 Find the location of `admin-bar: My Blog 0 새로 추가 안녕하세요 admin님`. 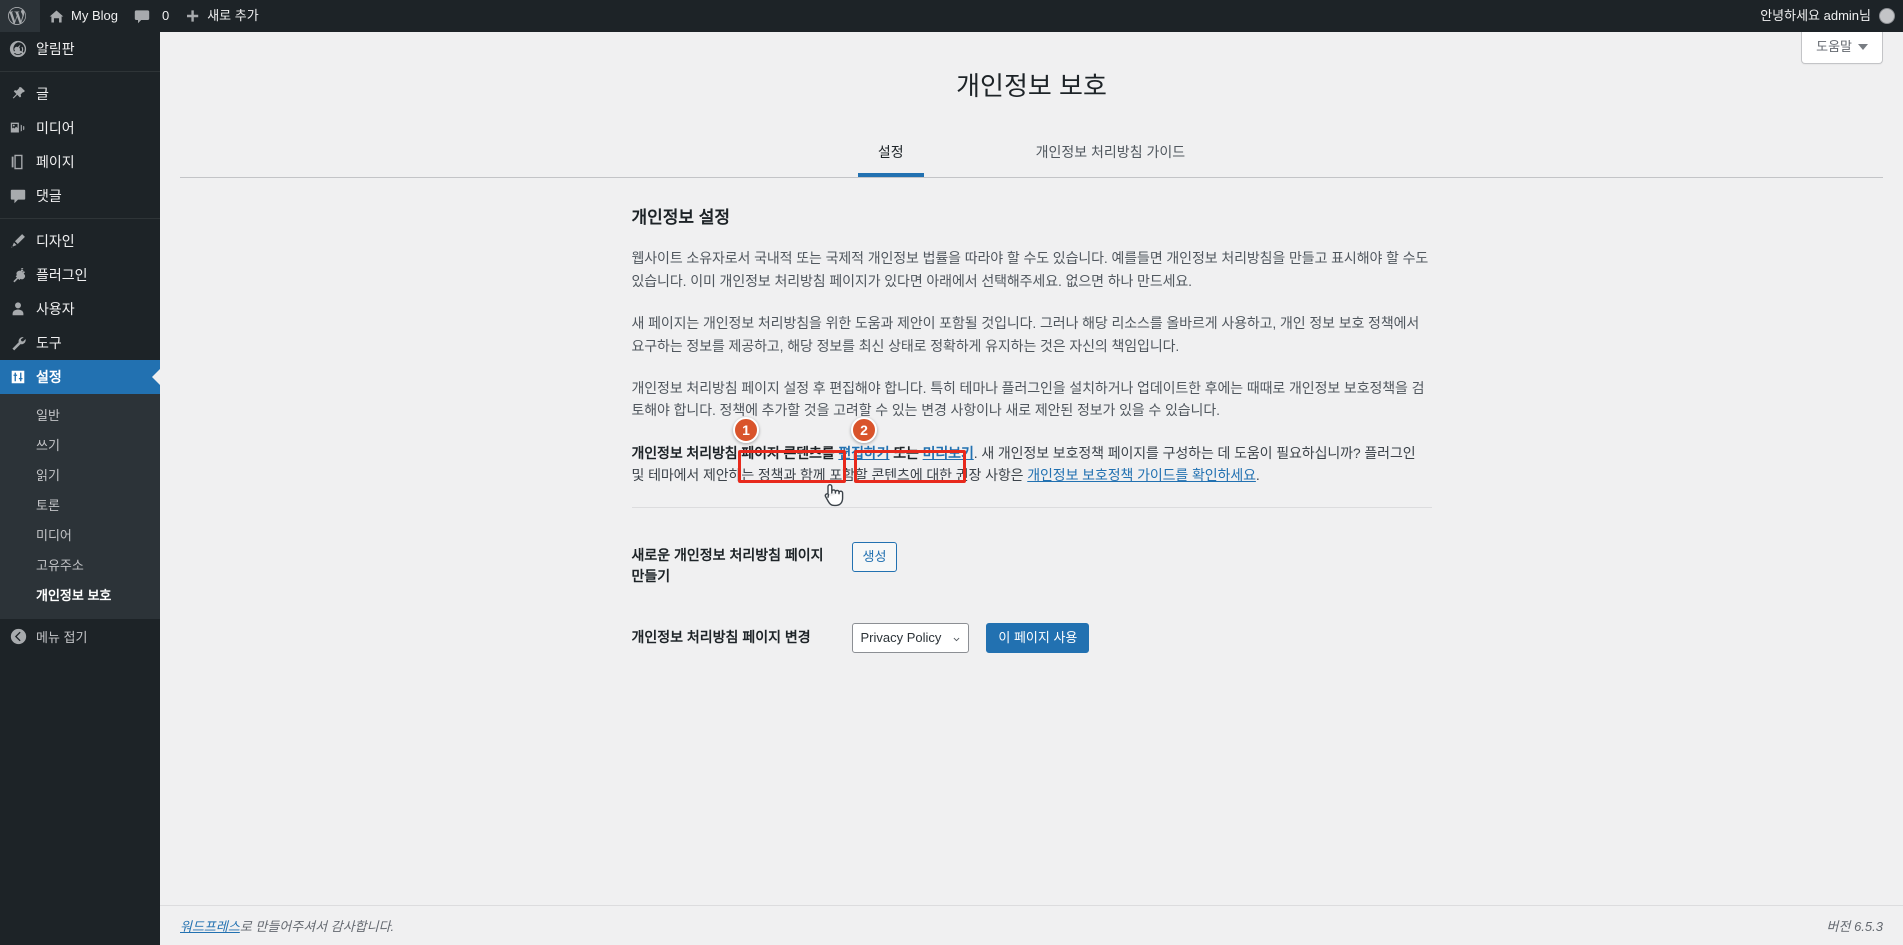

admin-bar: My Blog 0 새로 추가 안녕하세요 admin님 is located at coordinates (951, 16).